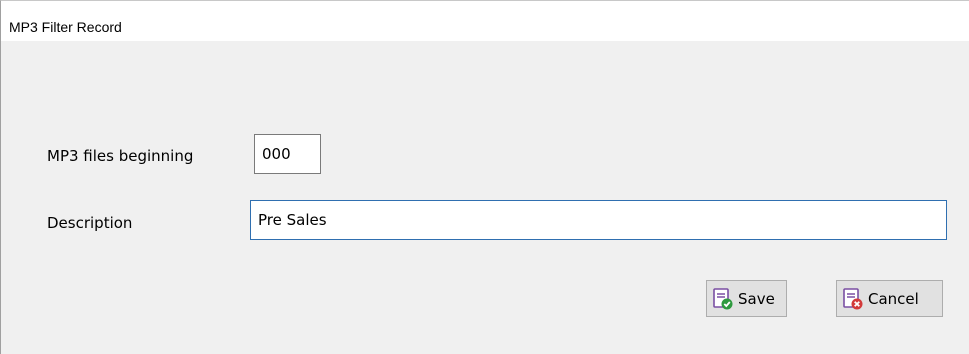 Image resolution: width=969 pixels, height=354 pixels. I want to click on save-button-label: Save, so click(756, 298).